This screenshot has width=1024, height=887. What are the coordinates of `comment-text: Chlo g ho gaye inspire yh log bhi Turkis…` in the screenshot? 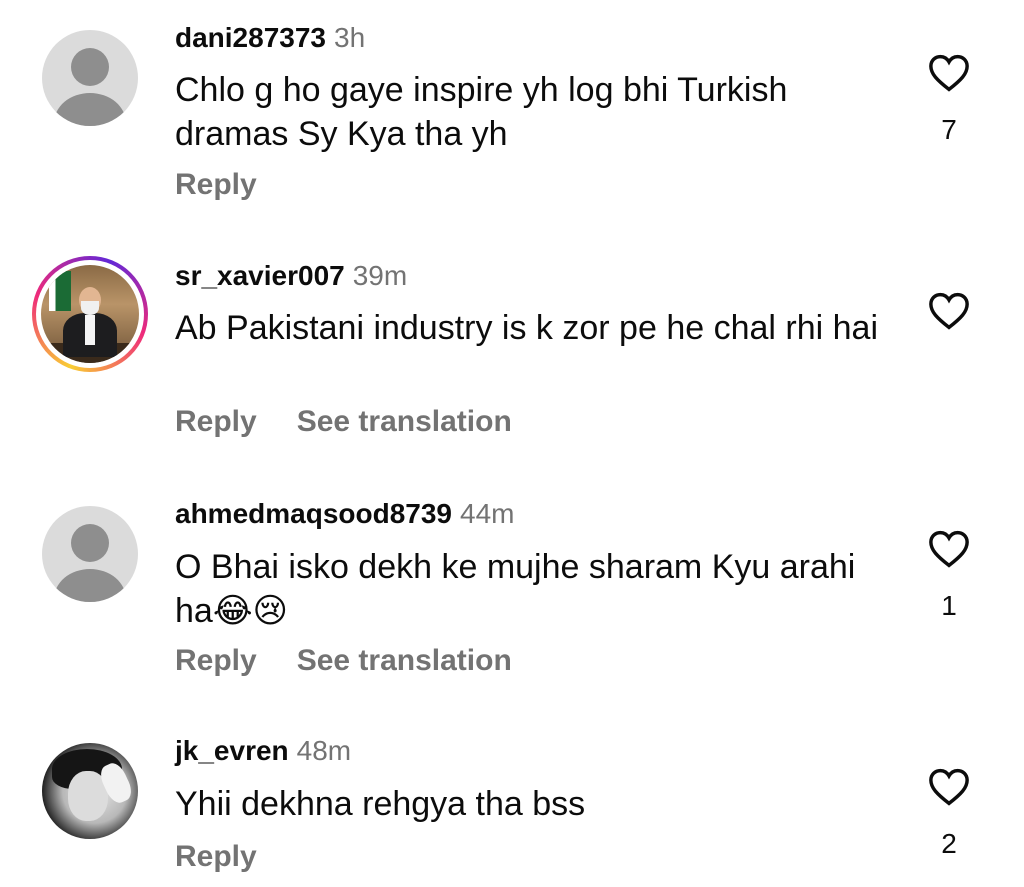 It's located at (481, 112).